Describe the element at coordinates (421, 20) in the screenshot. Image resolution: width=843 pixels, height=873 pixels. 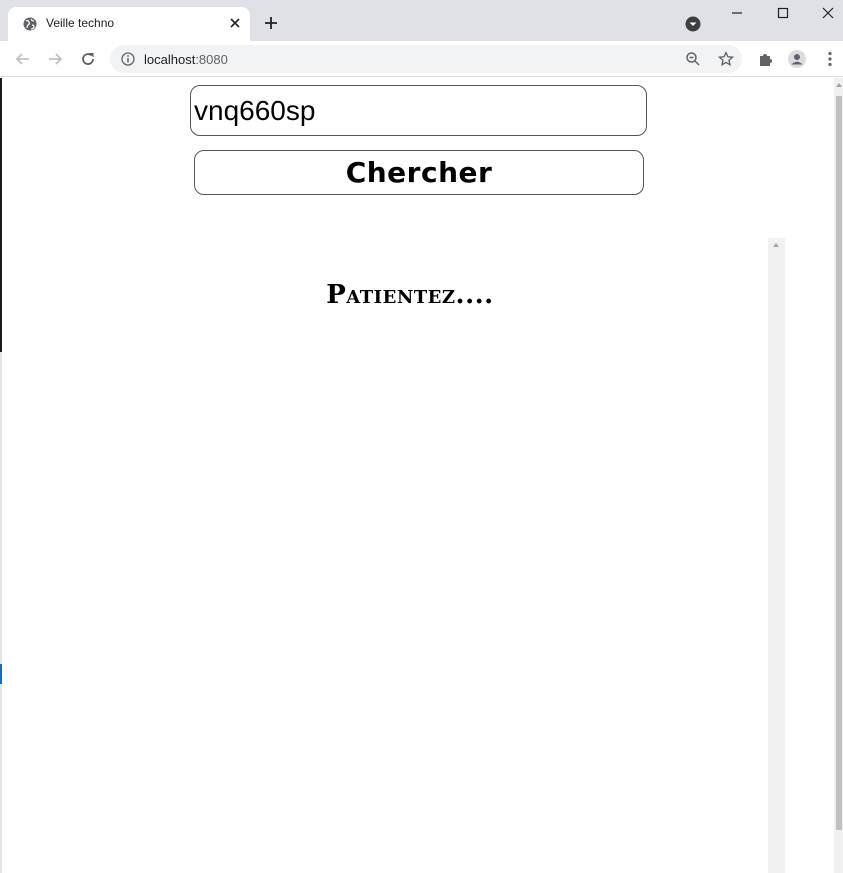
I see `browser-tab-bar: Veille techno` at that location.